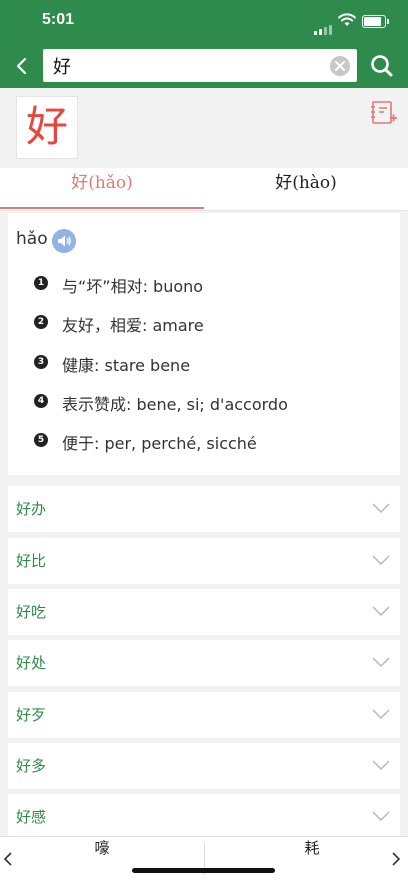 The width and height of the screenshot is (408, 884). Describe the element at coordinates (41, 362) in the screenshot. I see `definition-number: 3` at that location.